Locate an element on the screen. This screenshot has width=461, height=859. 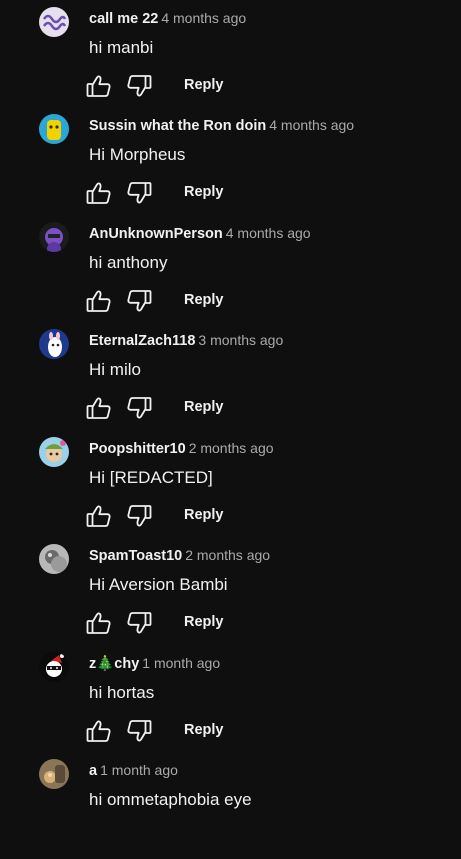
comment-item: z🎄chy 1 month ago hi hortas Reply is located at coordinates (230, 698).